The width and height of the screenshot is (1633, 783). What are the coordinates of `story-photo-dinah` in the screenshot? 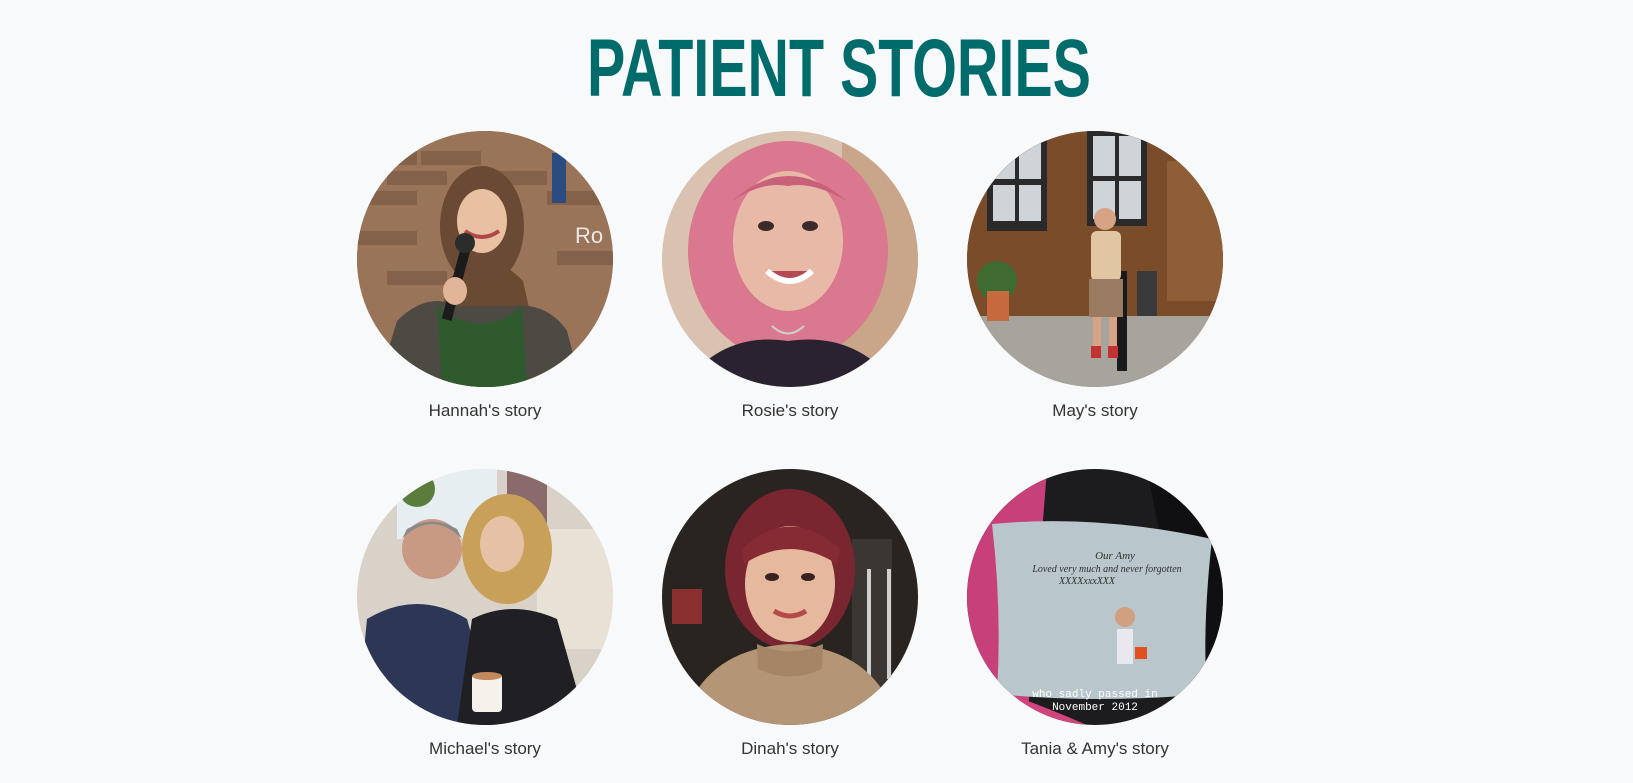 It's located at (790, 597).